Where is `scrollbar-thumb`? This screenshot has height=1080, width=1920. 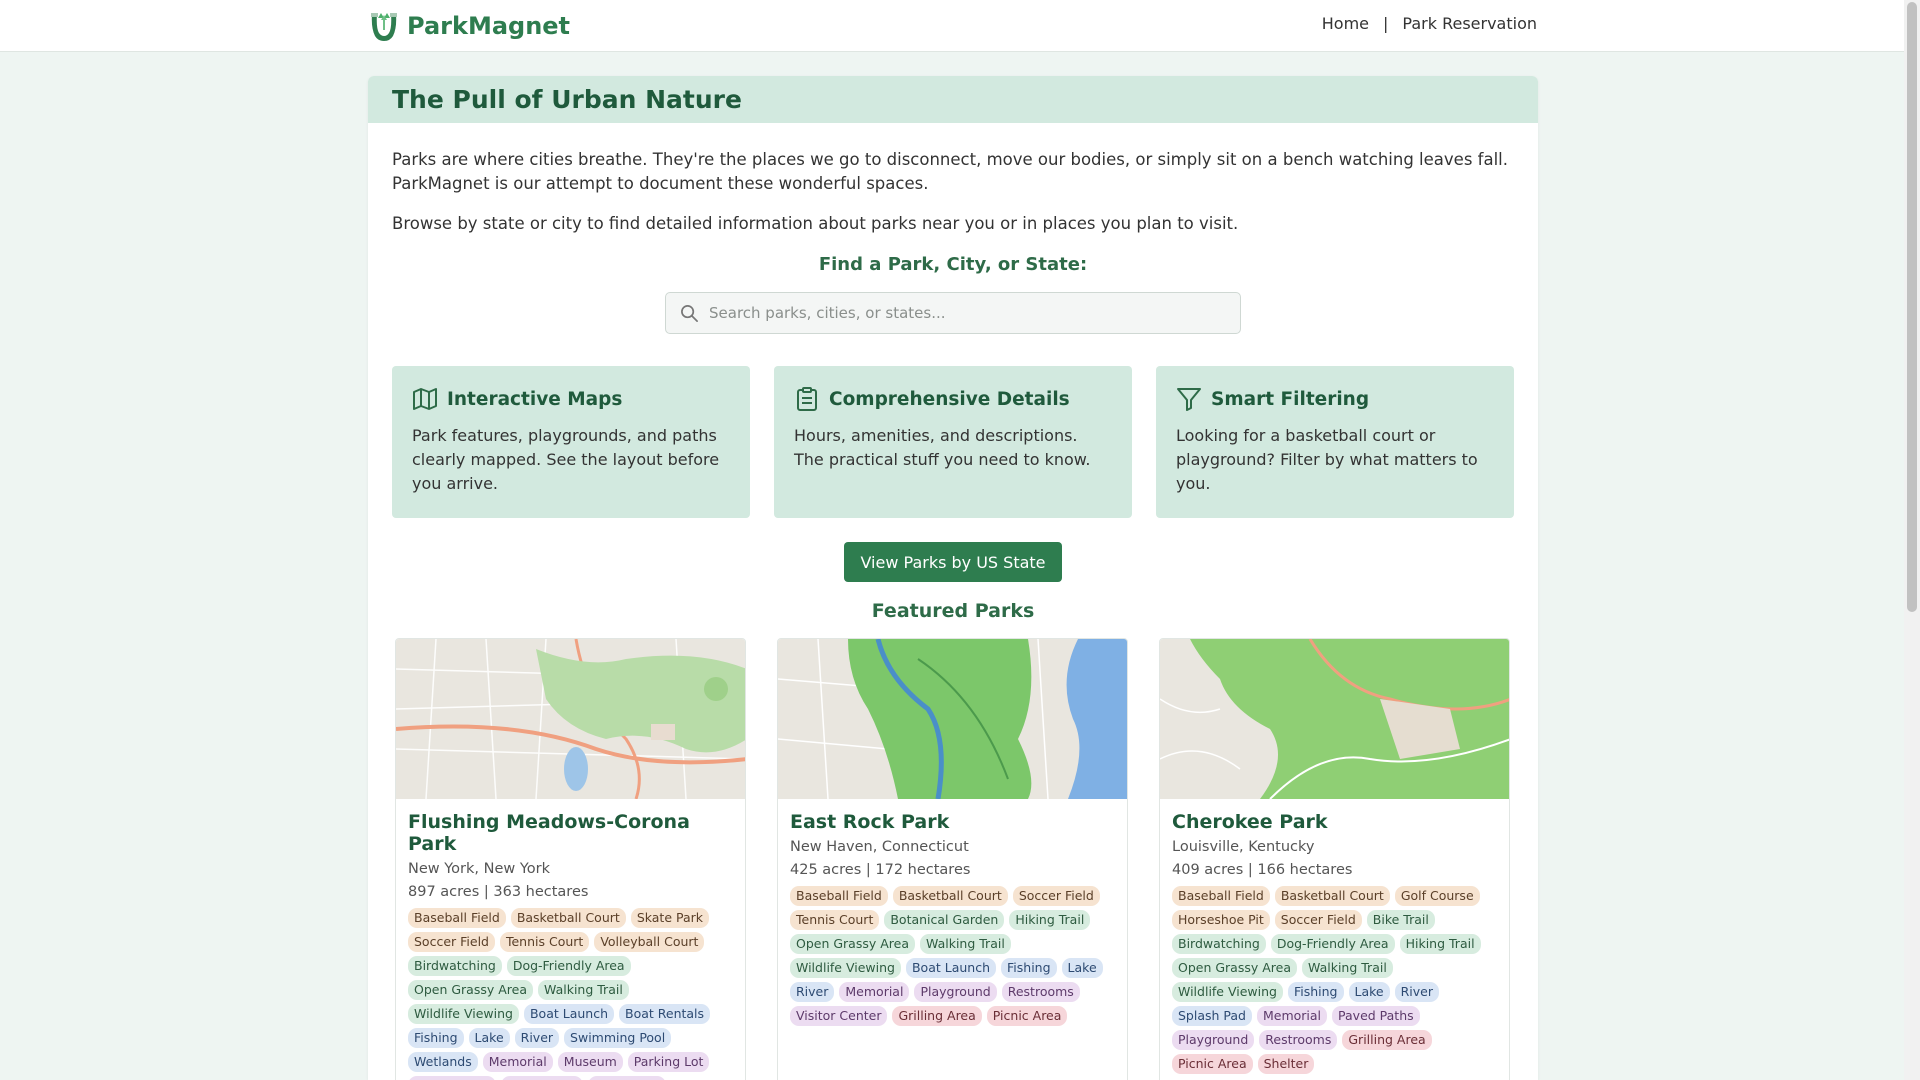 scrollbar-thumb is located at coordinates (1912, 307).